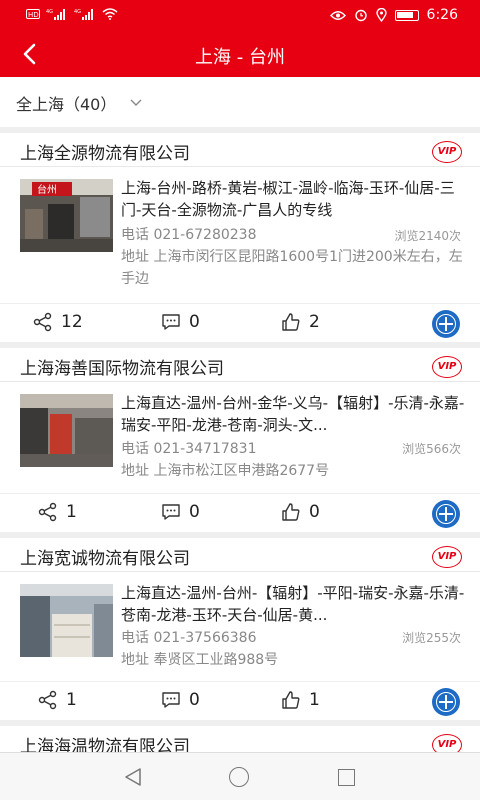 The image size is (480, 800). I want to click on company-name: 上海海善国际物流有限公司, so click(122, 366).